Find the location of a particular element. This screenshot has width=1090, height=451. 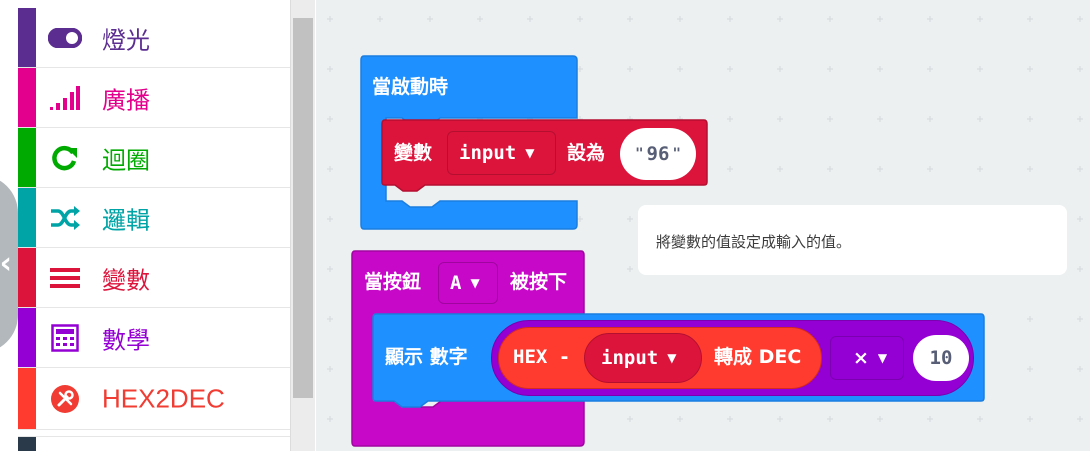

close-quote-icon: " is located at coordinates (676, 154).